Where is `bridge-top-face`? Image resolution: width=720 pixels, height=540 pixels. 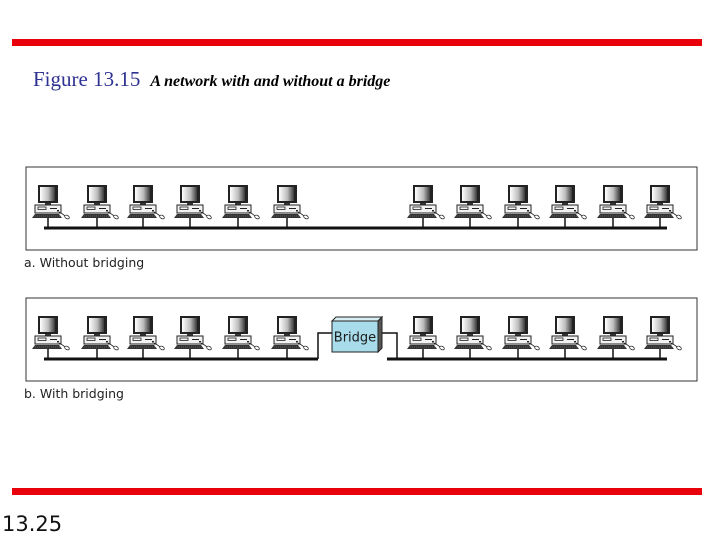
bridge-top-face is located at coordinates (357, 319).